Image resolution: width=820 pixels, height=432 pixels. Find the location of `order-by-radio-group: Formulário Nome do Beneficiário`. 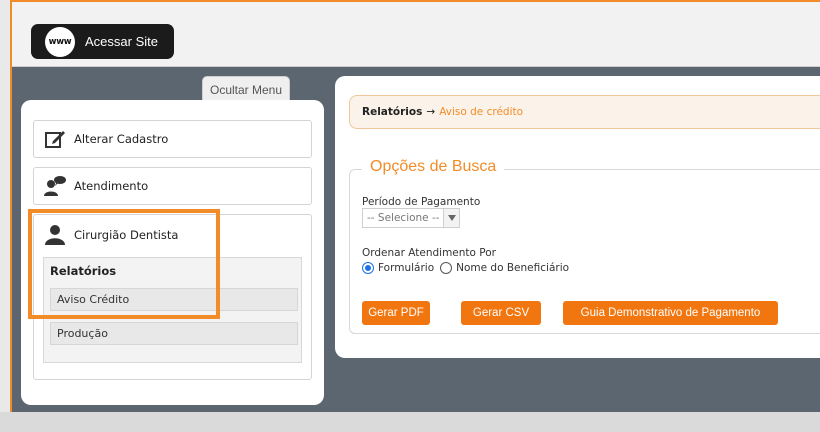

order-by-radio-group: Formulário Nome do Beneficiário is located at coordinates (468, 268).